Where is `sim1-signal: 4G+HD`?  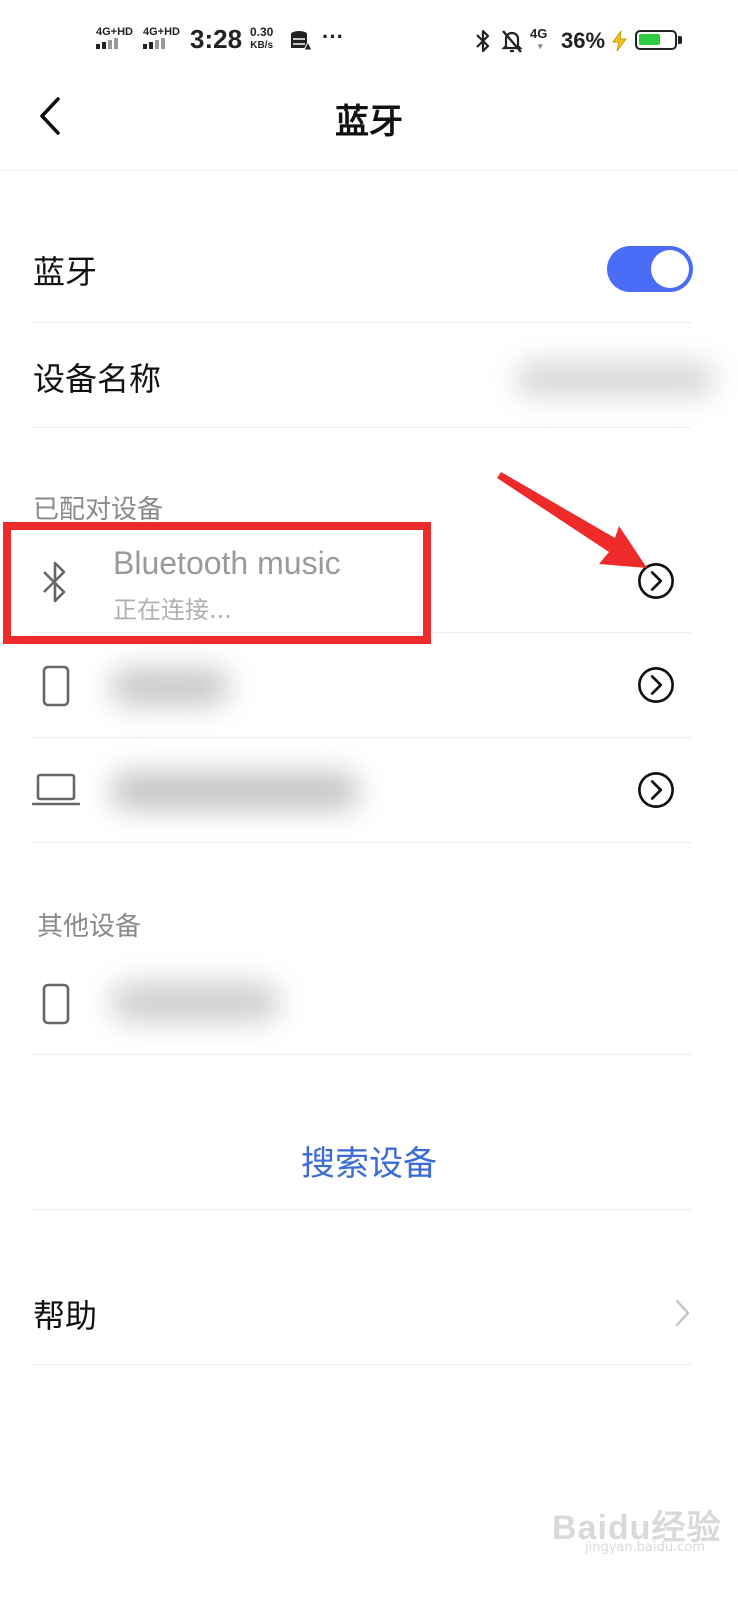 sim1-signal: 4G+HD is located at coordinates (114, 38).